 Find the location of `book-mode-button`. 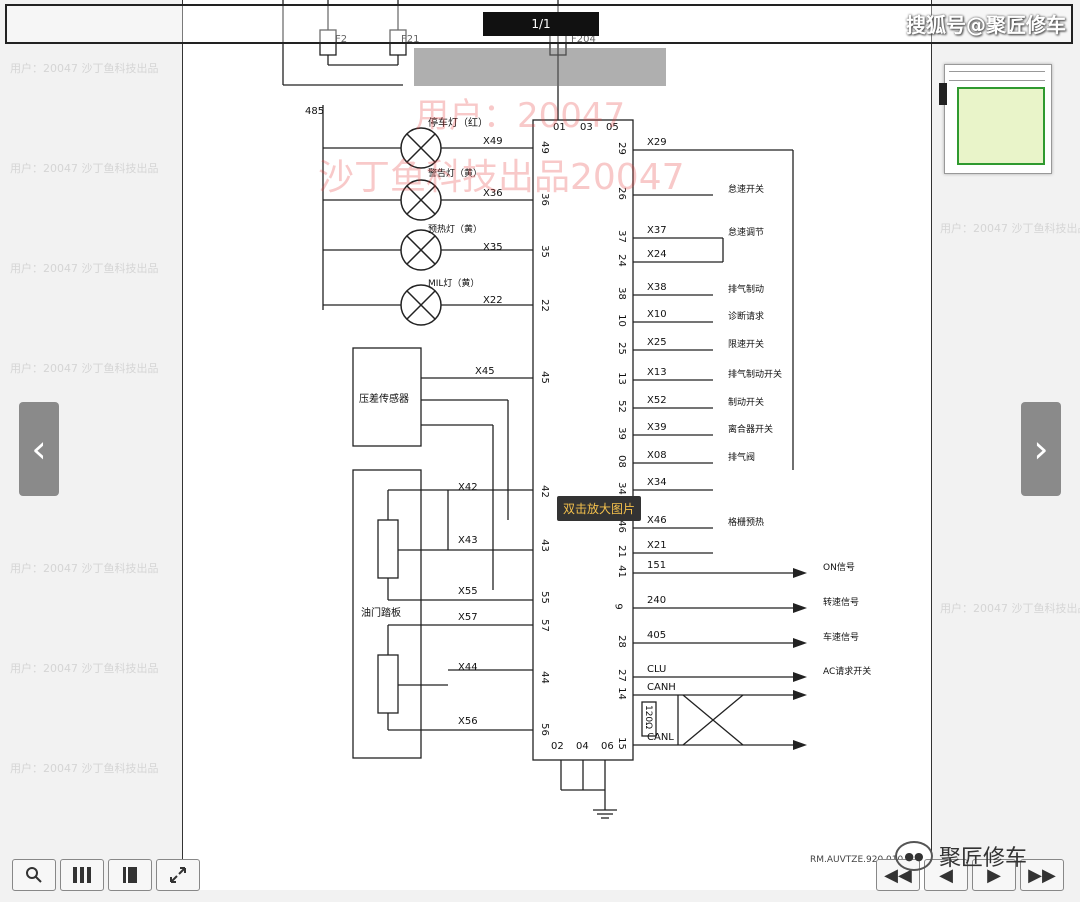

book-mode-button is located at coordinates (130, 875).